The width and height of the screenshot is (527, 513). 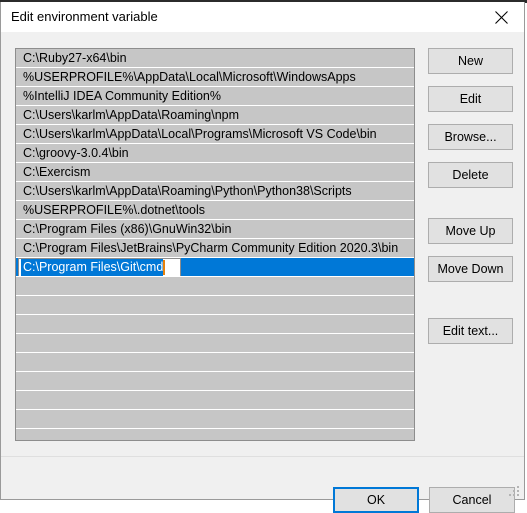 What do you see at coordinates (501, 17) in the screenshot?
I see `close-button` at bounding box center [501, 17].